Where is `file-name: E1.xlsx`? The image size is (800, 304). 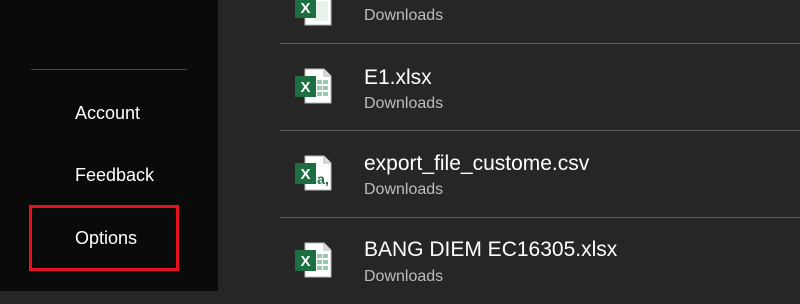
file-name: E1.xlsx is located at coordinates (398, 77).